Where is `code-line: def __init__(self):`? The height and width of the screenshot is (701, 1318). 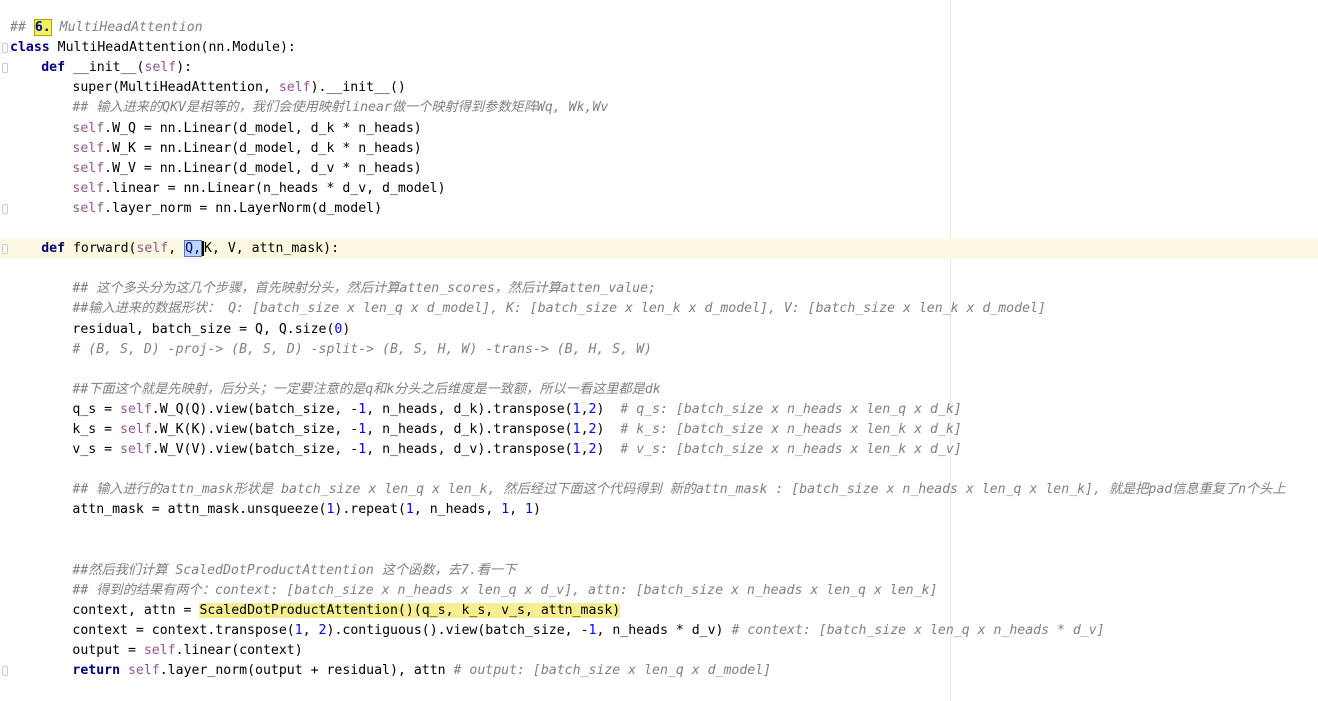
code-line: def __init__(self): is located at coordinates (659, 68).